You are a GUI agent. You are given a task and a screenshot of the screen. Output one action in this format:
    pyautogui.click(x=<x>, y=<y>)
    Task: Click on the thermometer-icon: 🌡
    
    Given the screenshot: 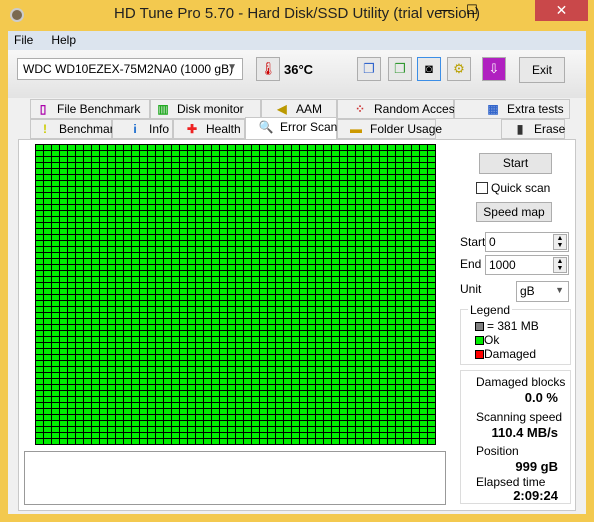 What is the action you would take?
    pyautogui.click(x=268, y=69)
    